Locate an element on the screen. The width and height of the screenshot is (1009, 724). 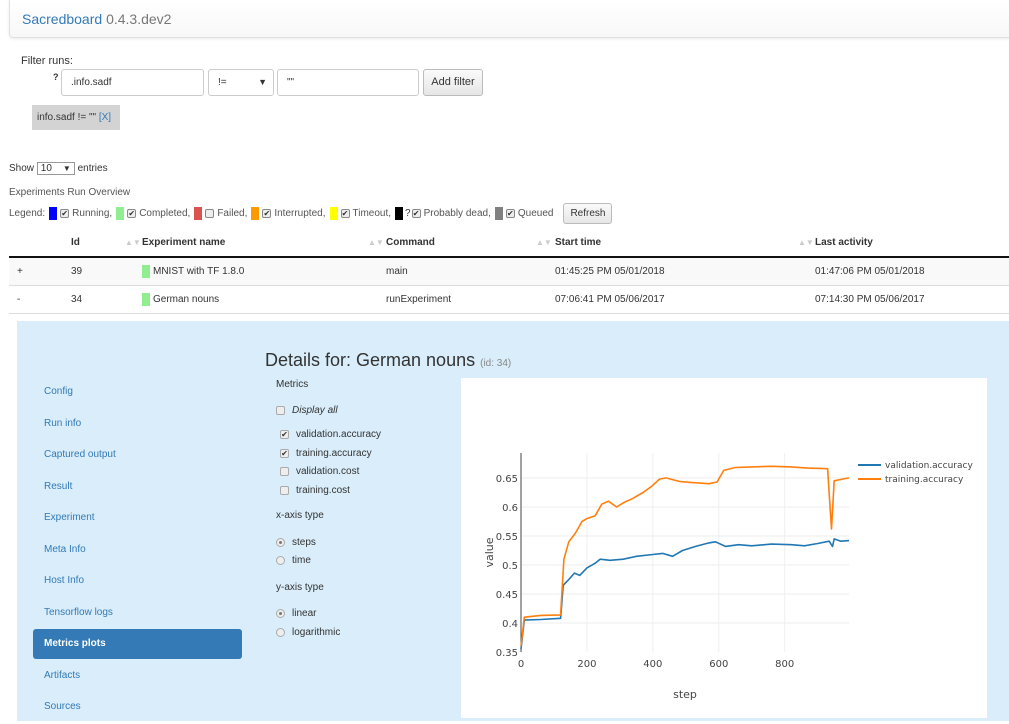
legend-item: Failed, is located at coordinates (219, 213).